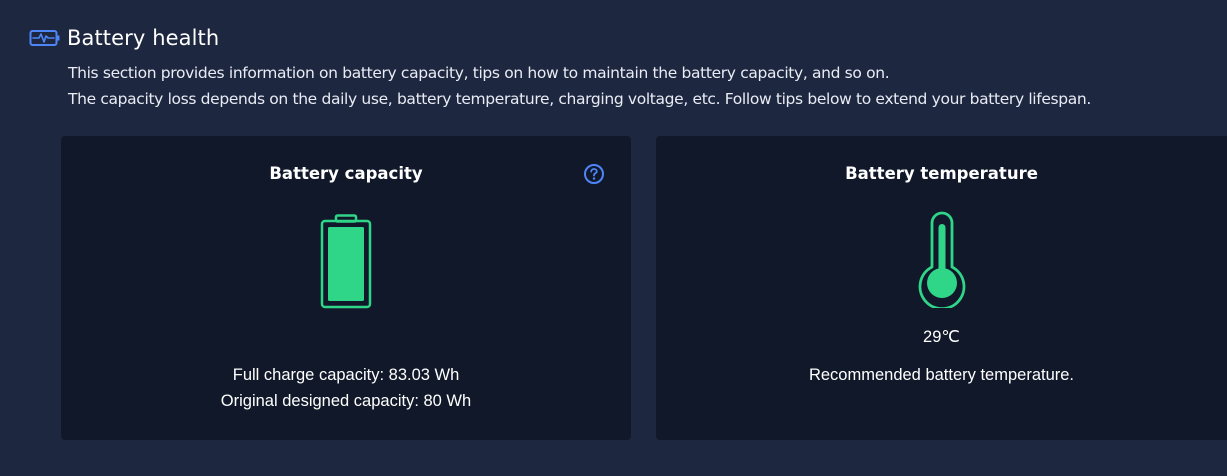  Describe the element at coordinates (45, 38) in the screenshot. I see `battery-pulse-icon` at that location.